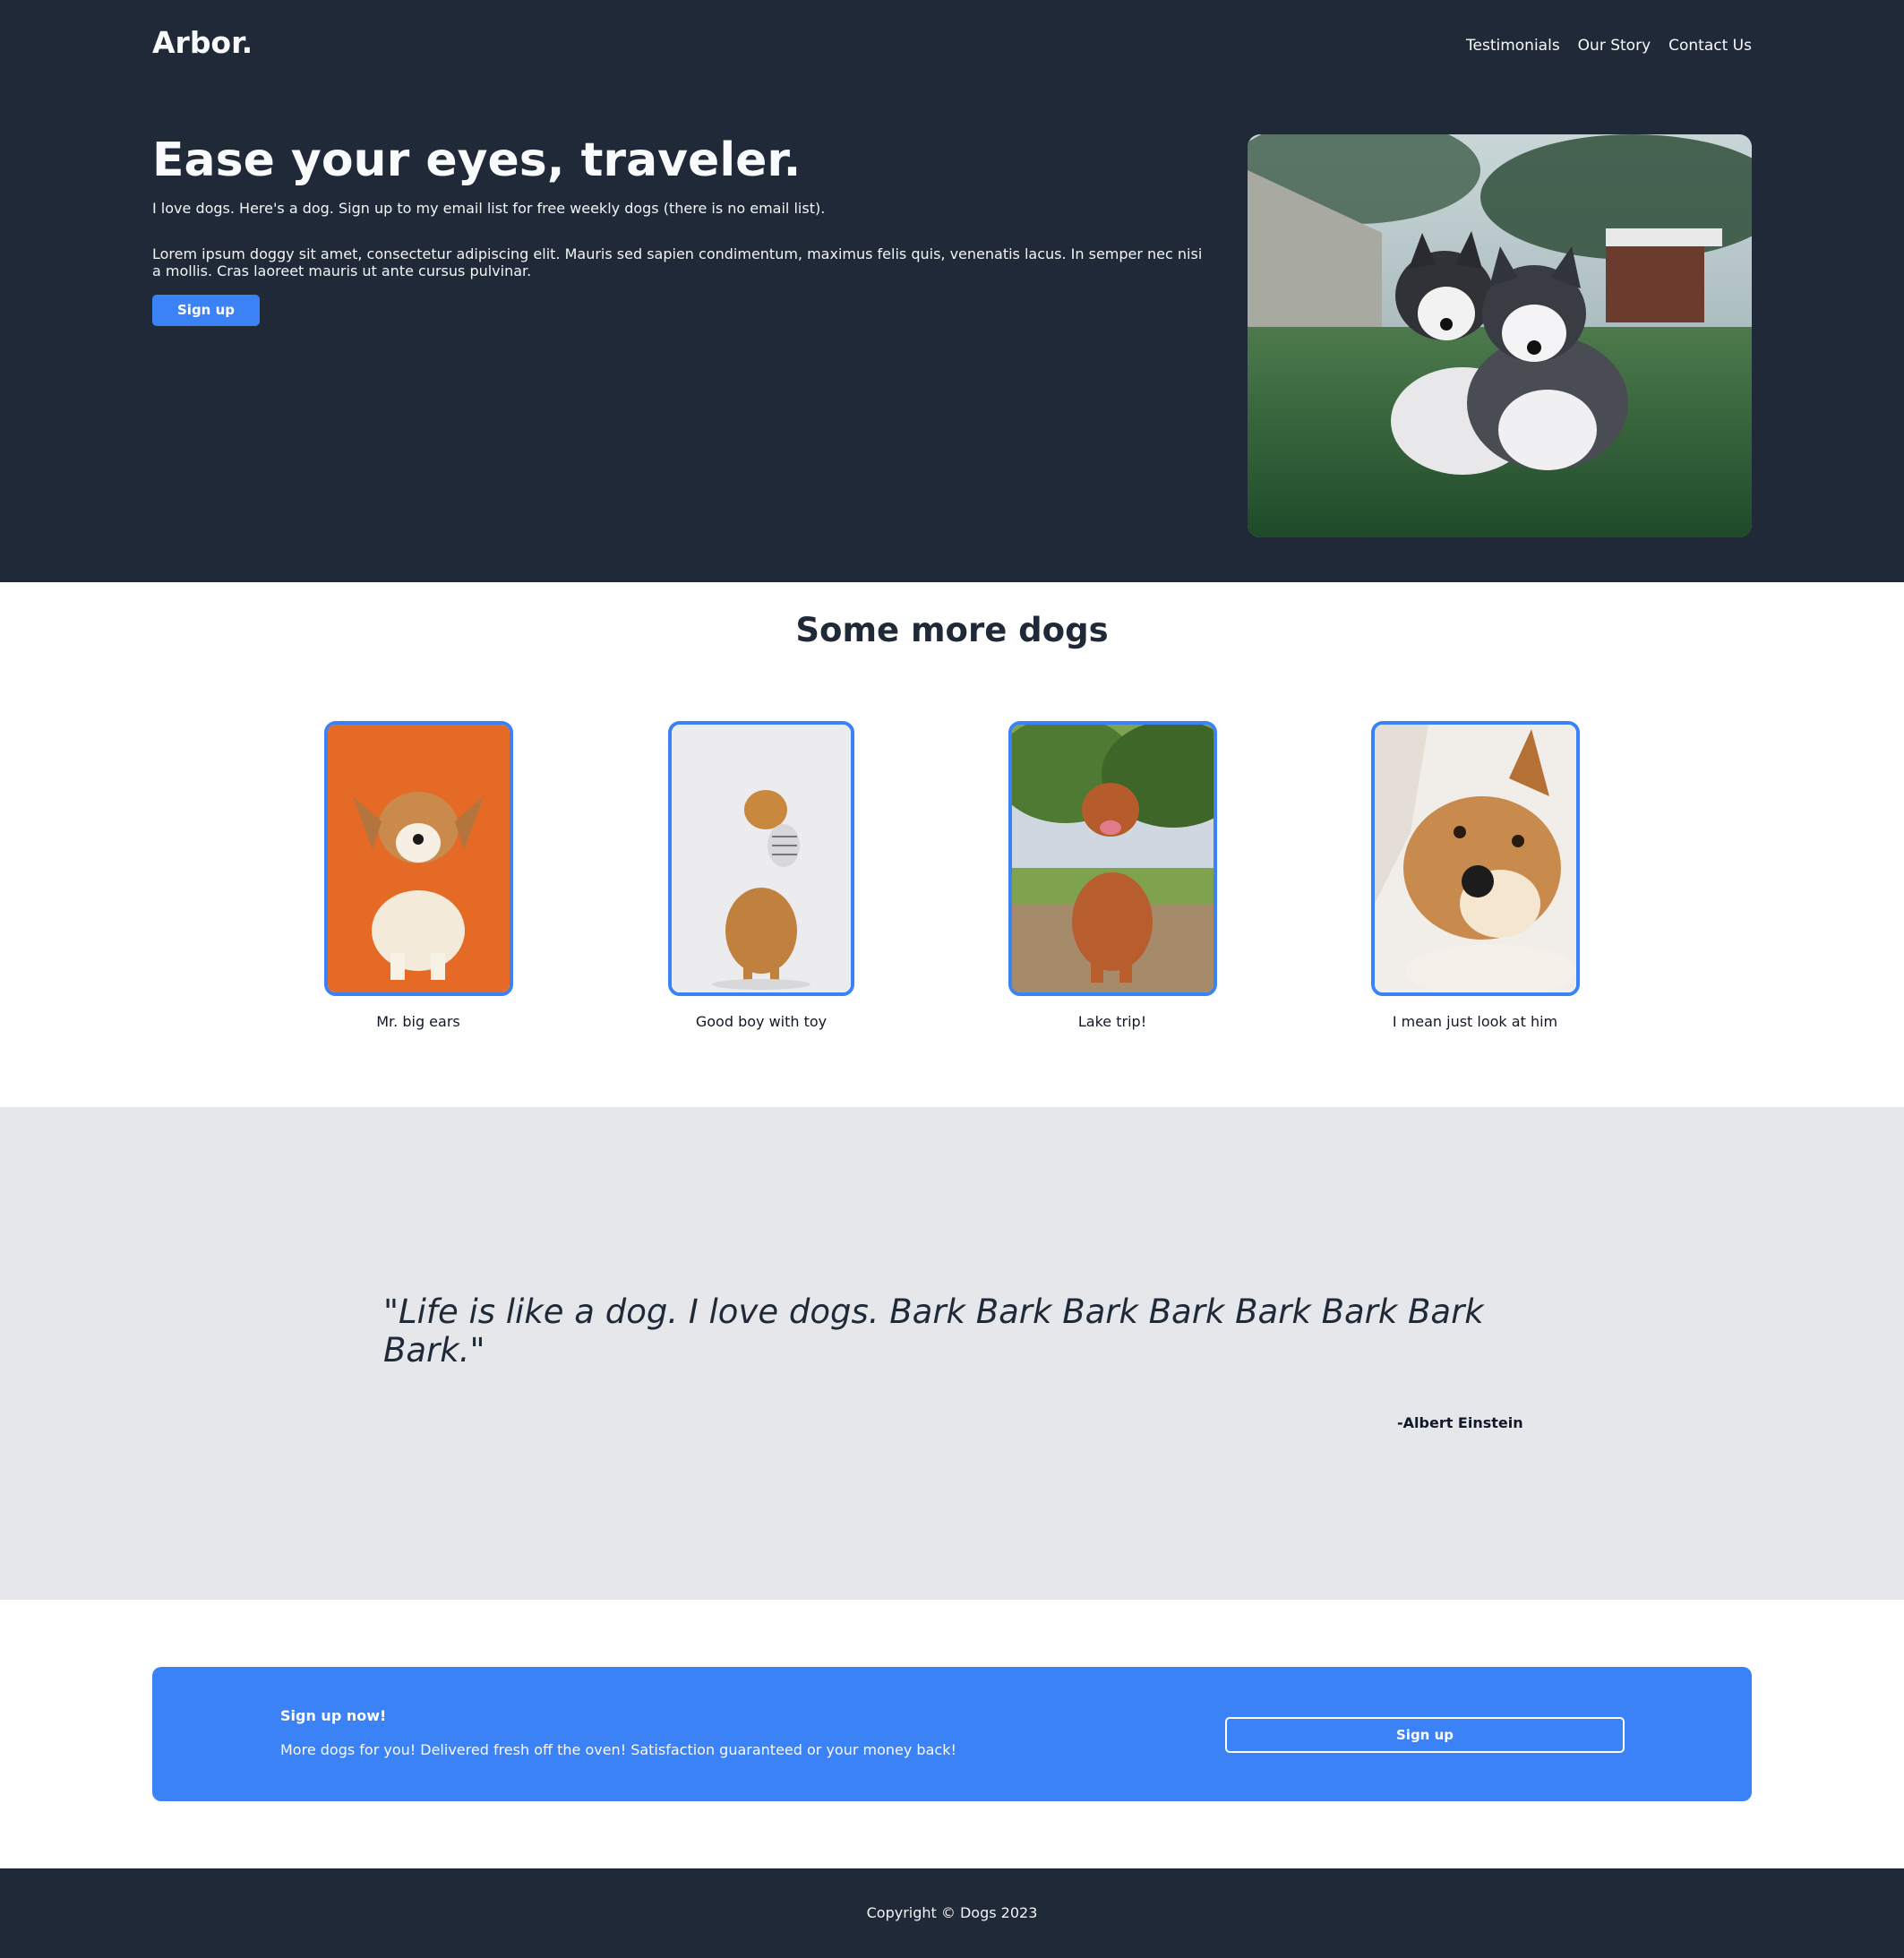 The width and height of the screenshot is (1904, 1958). I want to click on dog-card-caption: Mr. big ears, so click(418, 1021).